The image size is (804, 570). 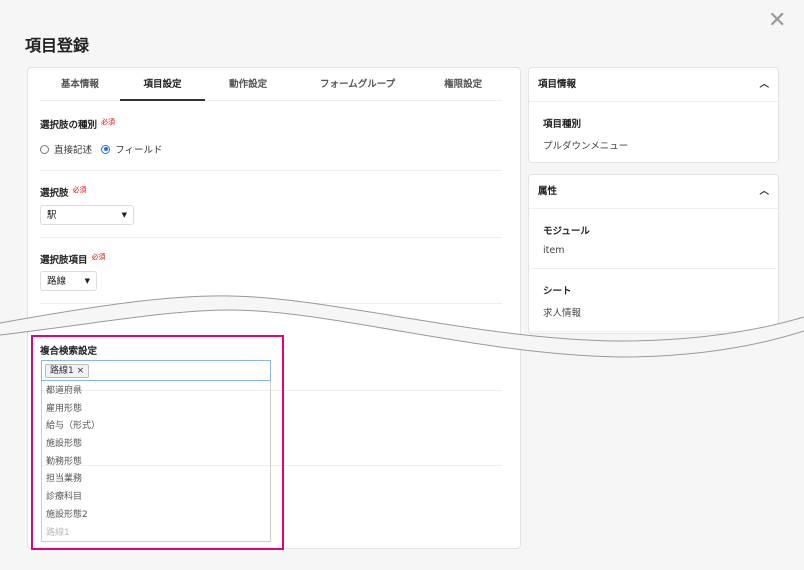 What do you see at coordinates (566, 231) in the screenshot?
I see `module-label: モジュール` at bounding box center [566, 231].